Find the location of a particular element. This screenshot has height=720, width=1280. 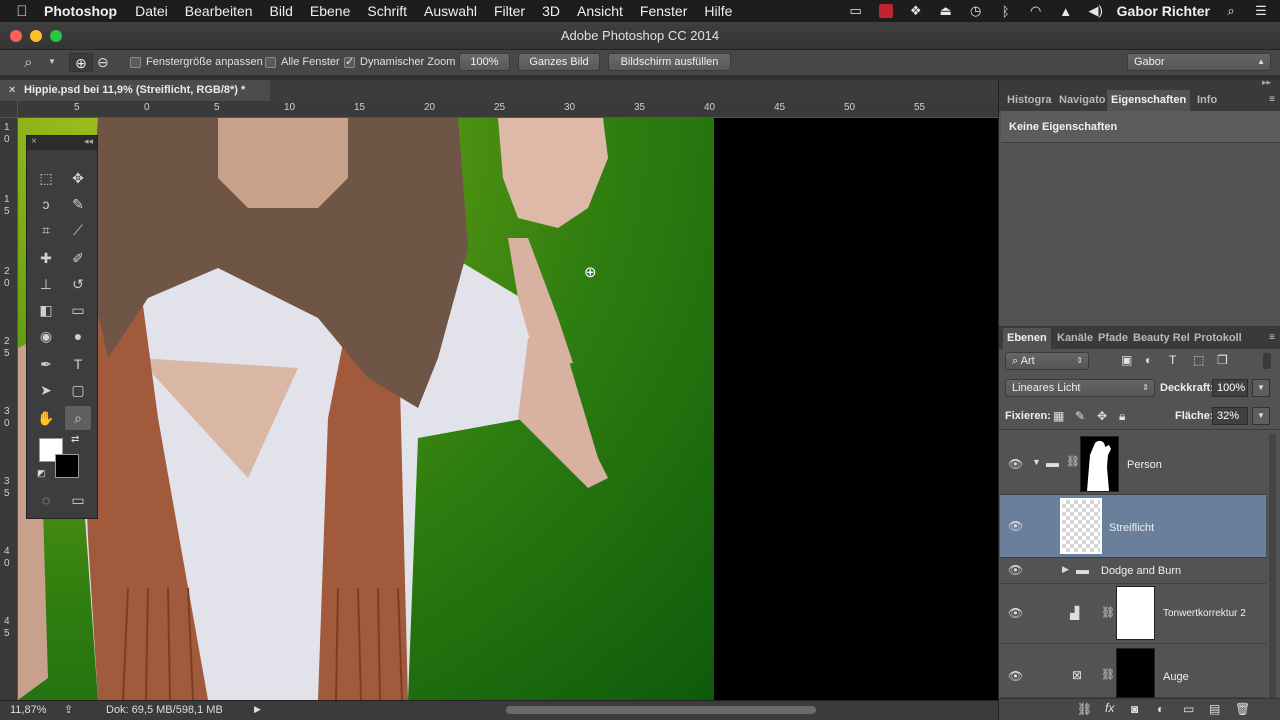

menu-filter: Filter is located at coordinates (509, 11).